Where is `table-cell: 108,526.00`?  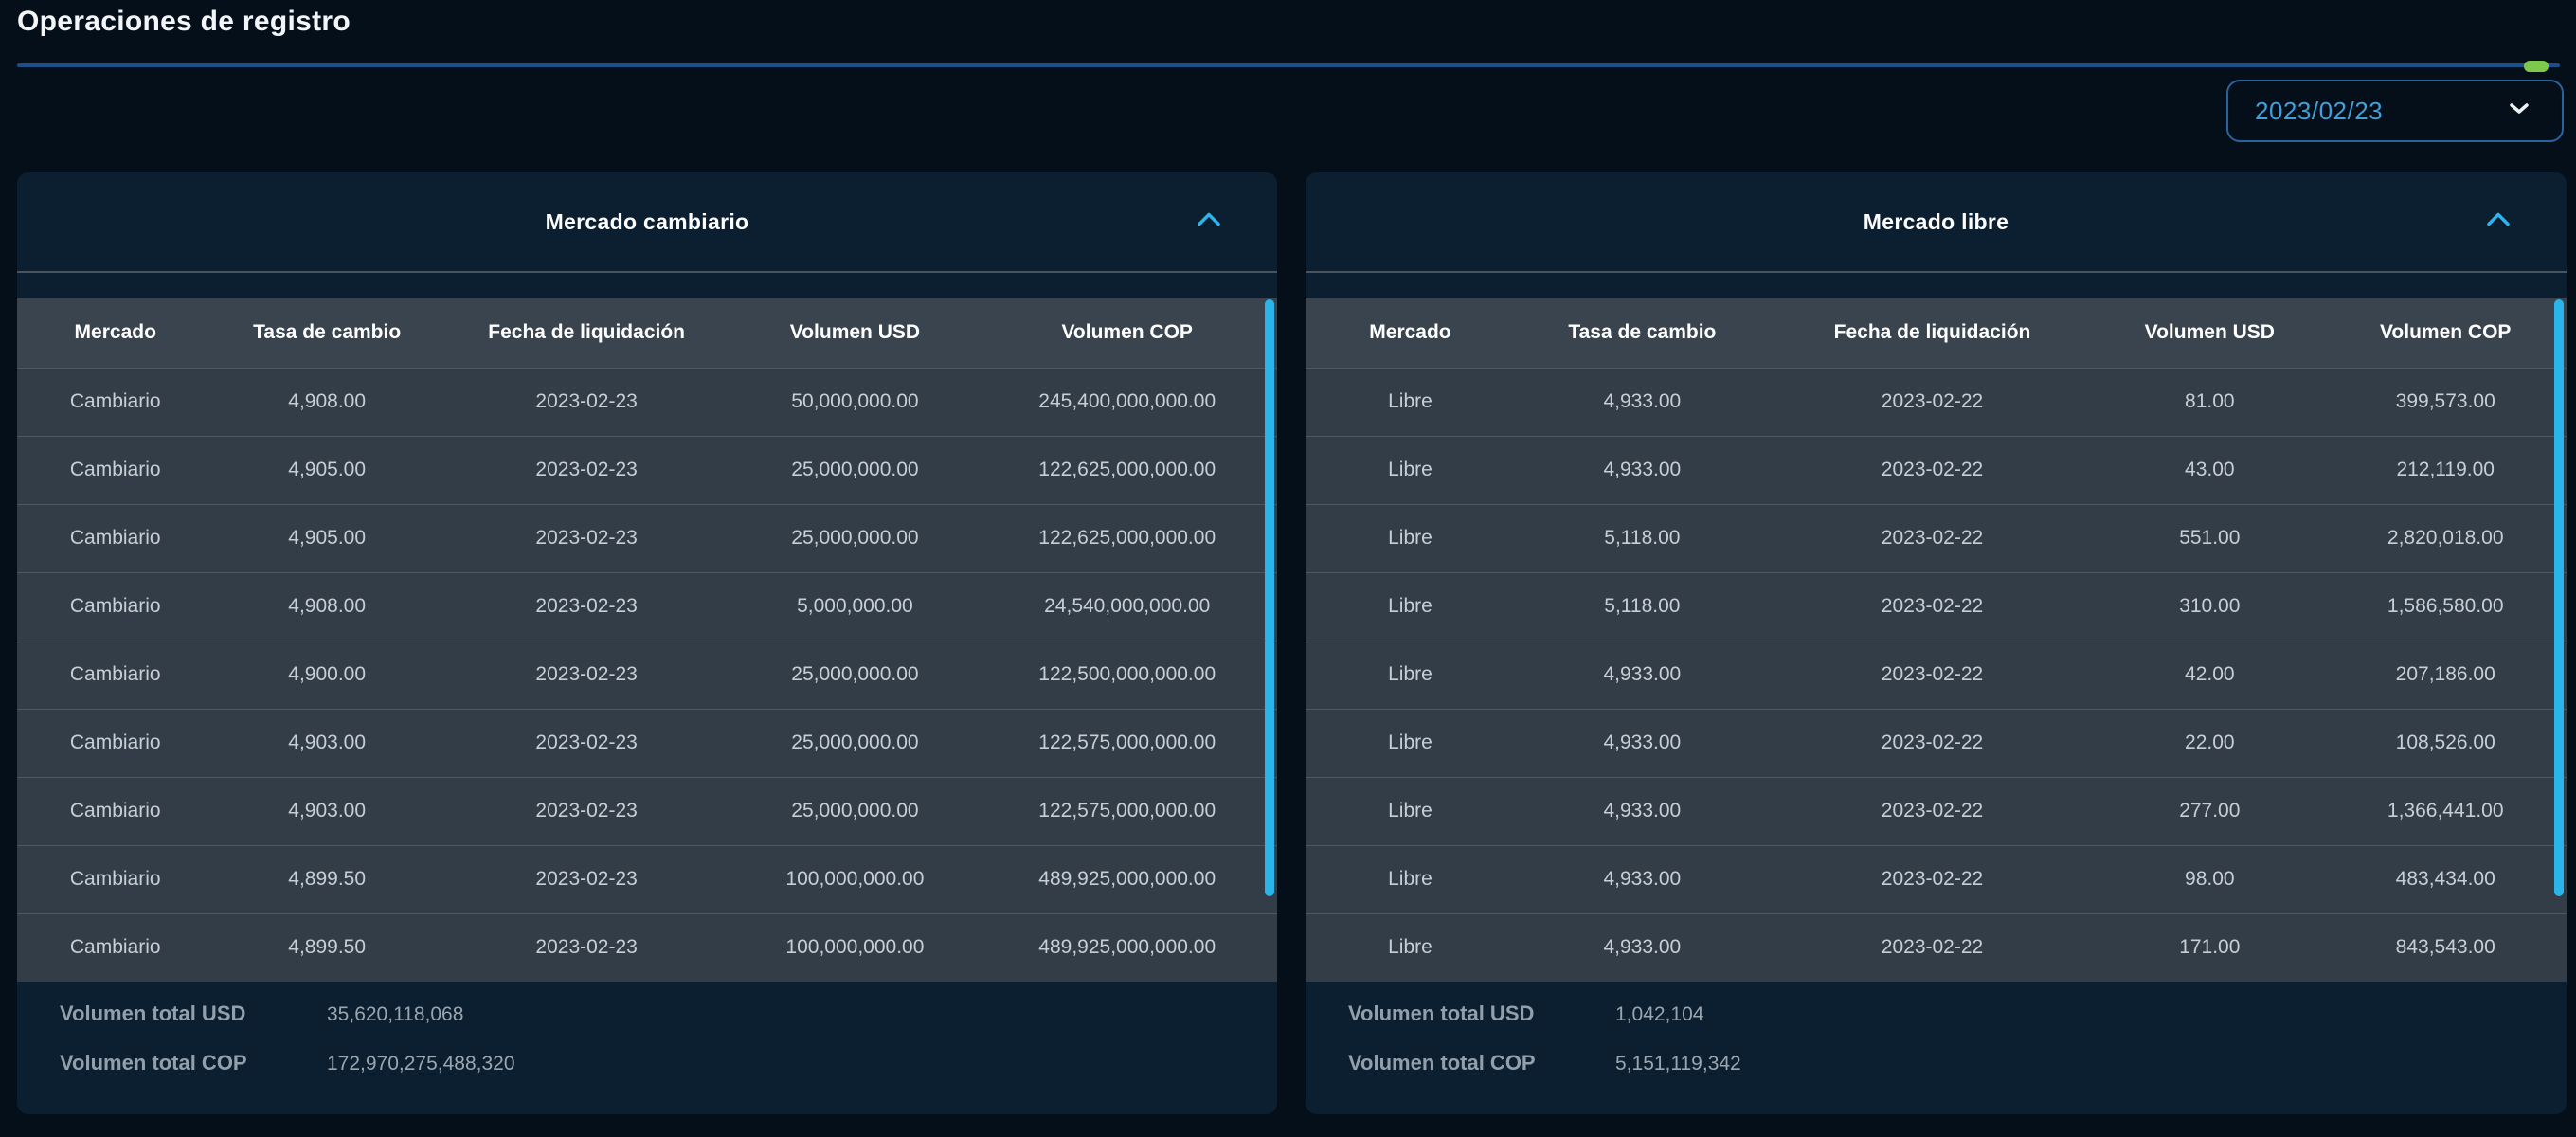
table-cell: 108,526.00 is located at coordinates (2445, 742).